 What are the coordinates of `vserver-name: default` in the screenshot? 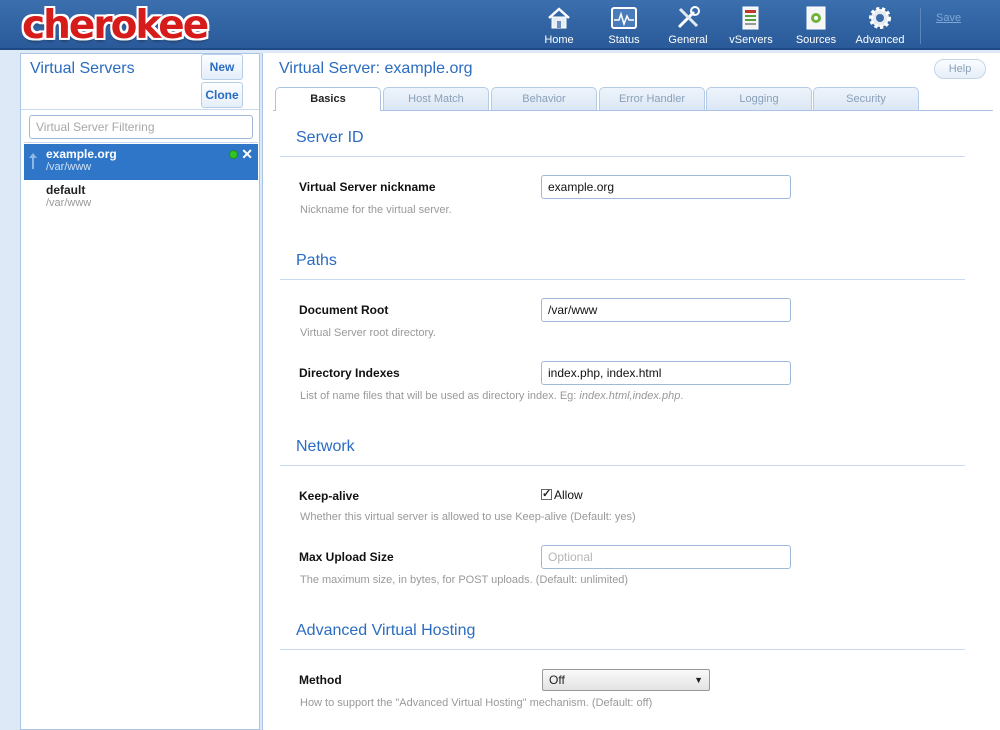 It's located at (66, 190).